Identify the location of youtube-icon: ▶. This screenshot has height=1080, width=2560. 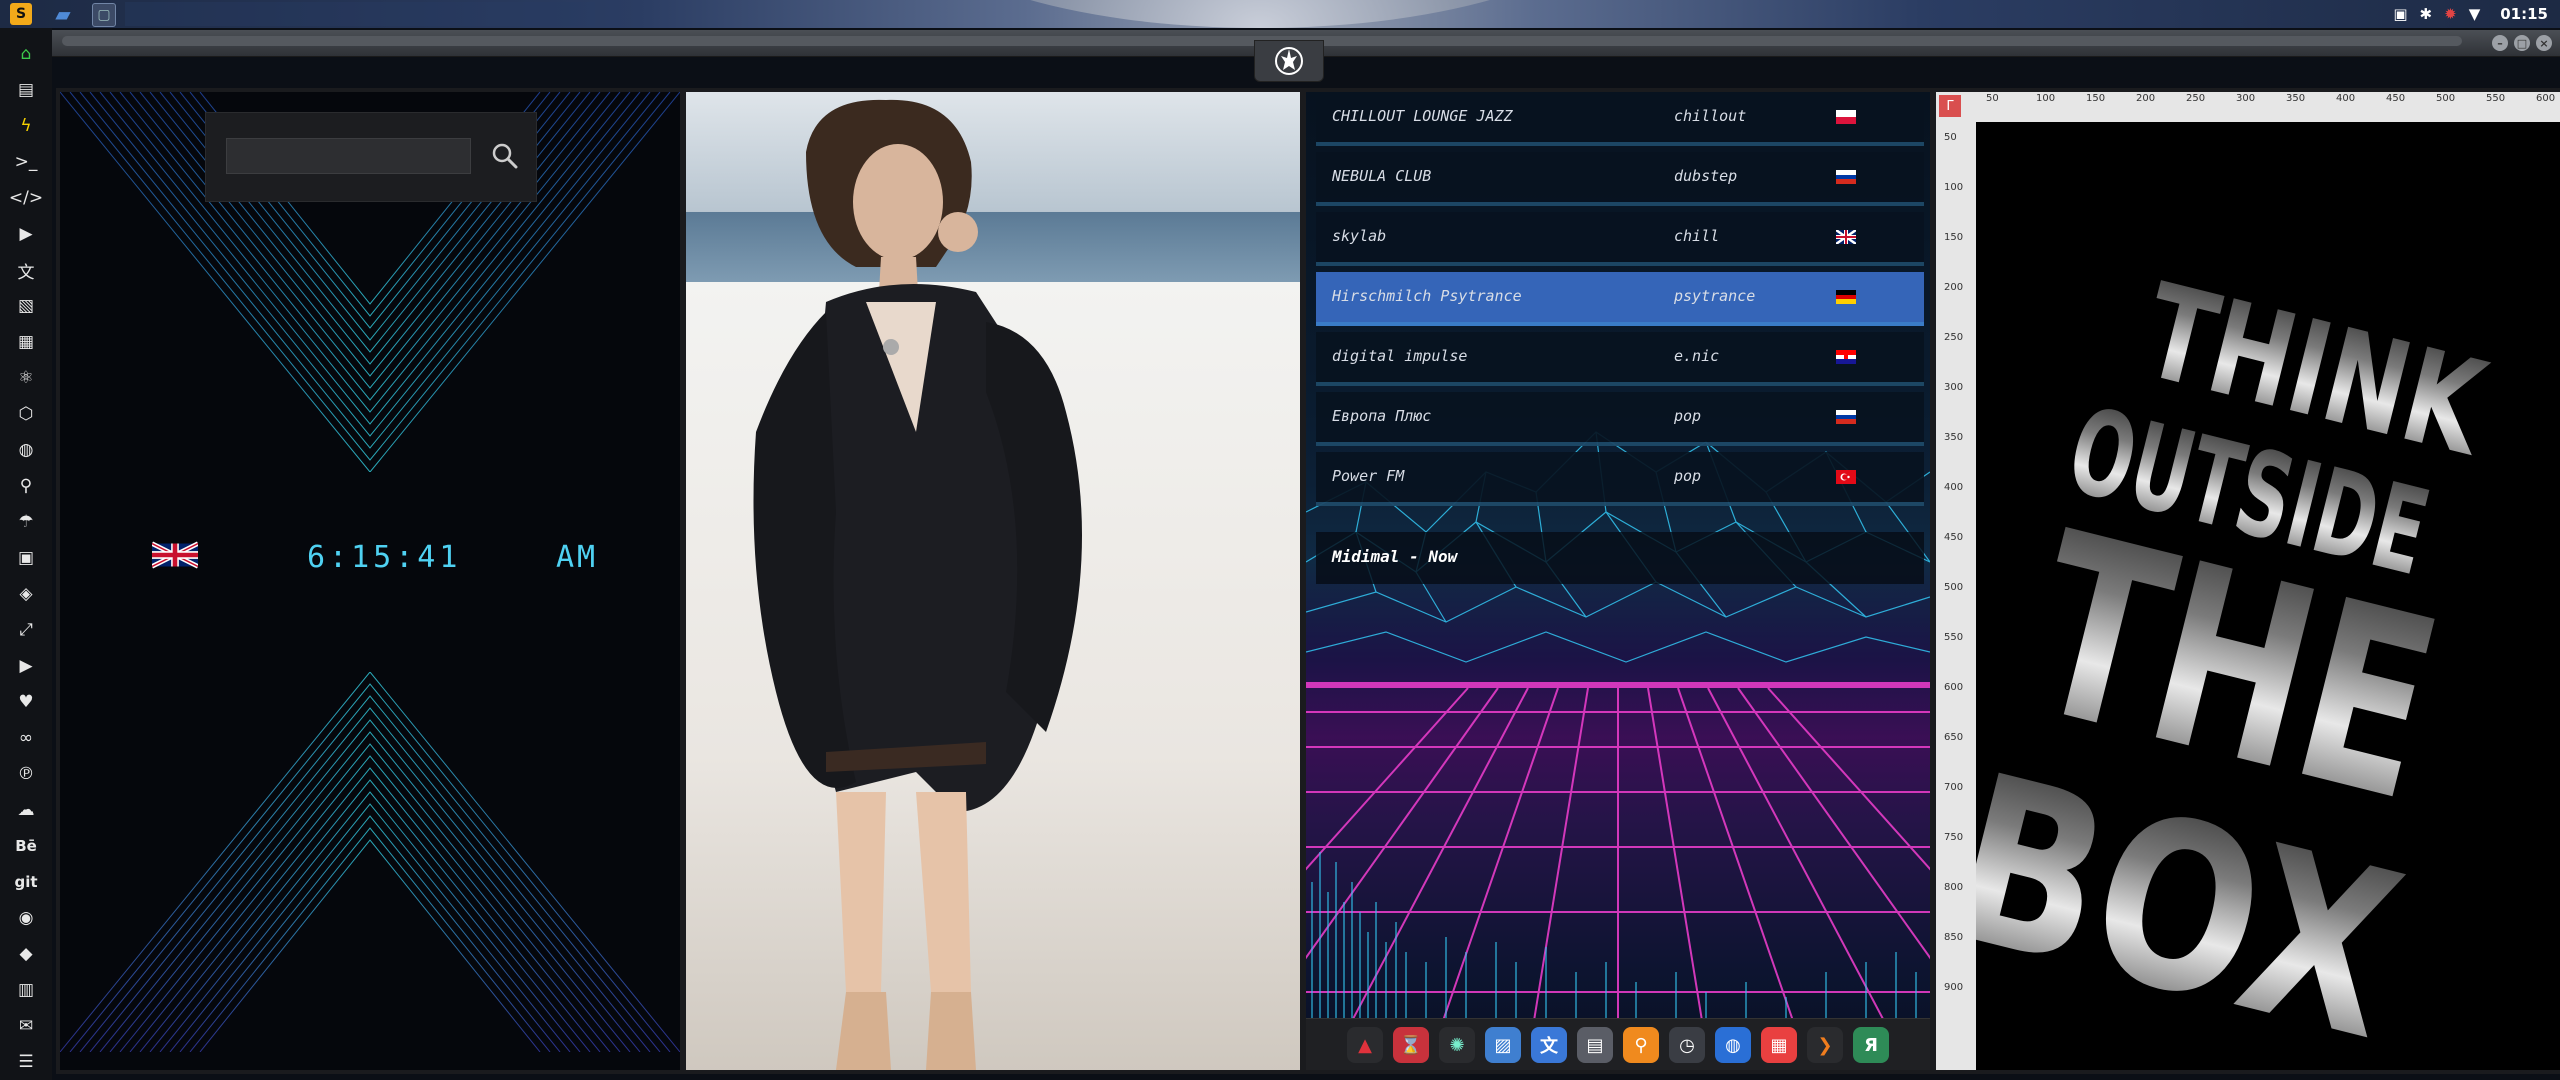
(26, 666).